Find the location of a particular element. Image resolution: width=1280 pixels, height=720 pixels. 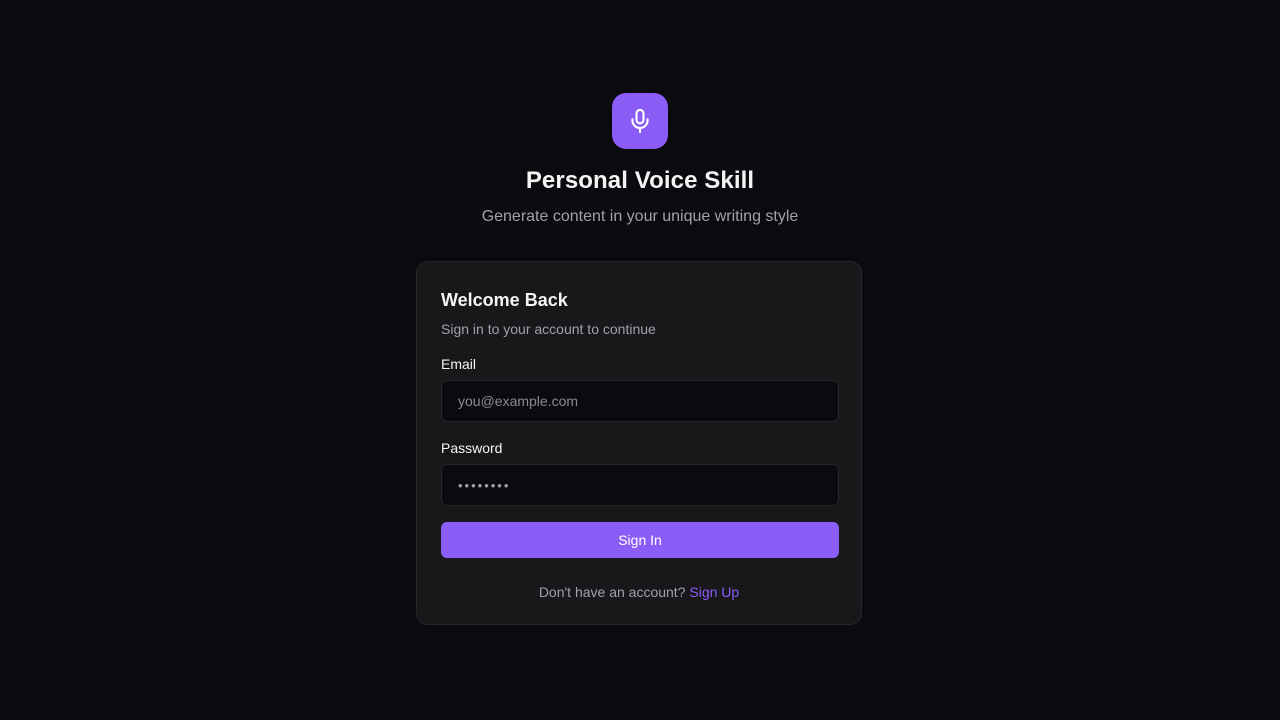

card-subtitle: Sign in to your account to continue is located at coordinates (548, 329).